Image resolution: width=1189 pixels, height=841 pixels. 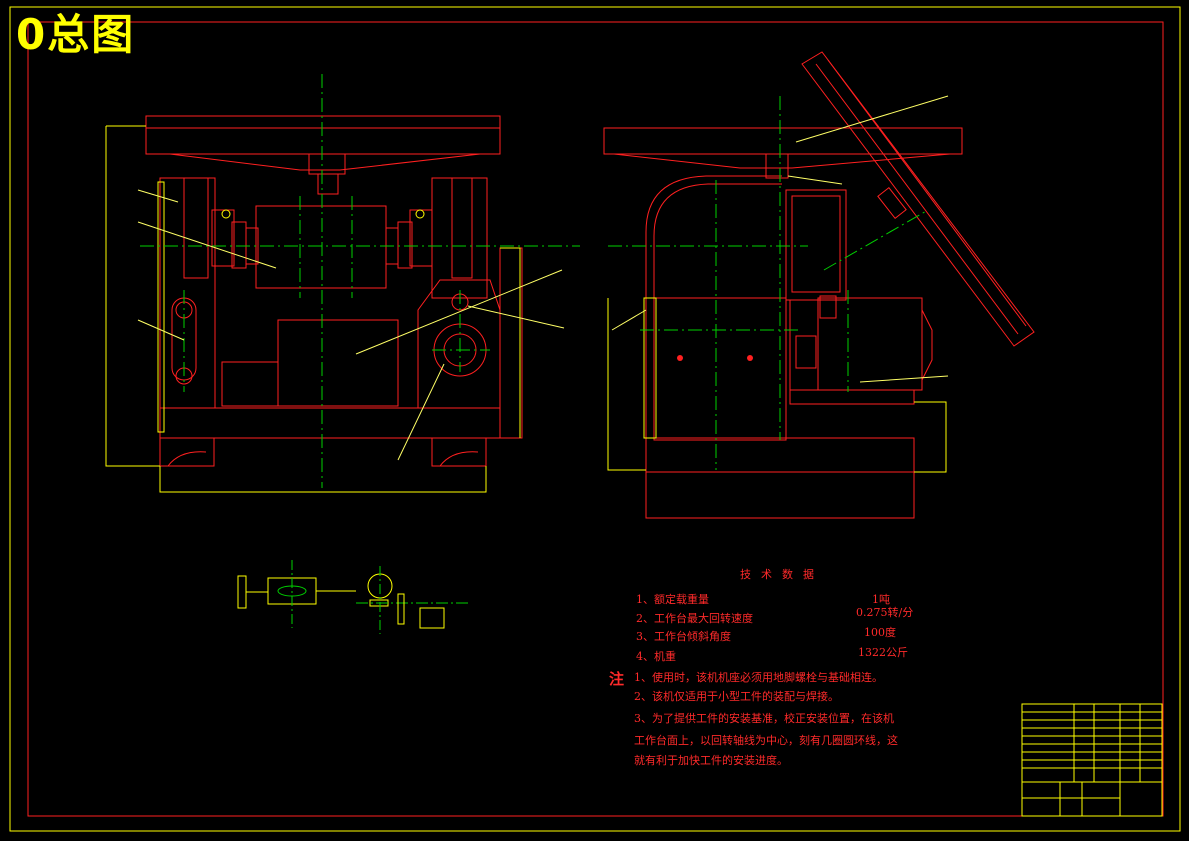 I want to click on note-line: 3、为了提供工件的安装基准，校正安装位置，在该机, so click(x=764, y=718).